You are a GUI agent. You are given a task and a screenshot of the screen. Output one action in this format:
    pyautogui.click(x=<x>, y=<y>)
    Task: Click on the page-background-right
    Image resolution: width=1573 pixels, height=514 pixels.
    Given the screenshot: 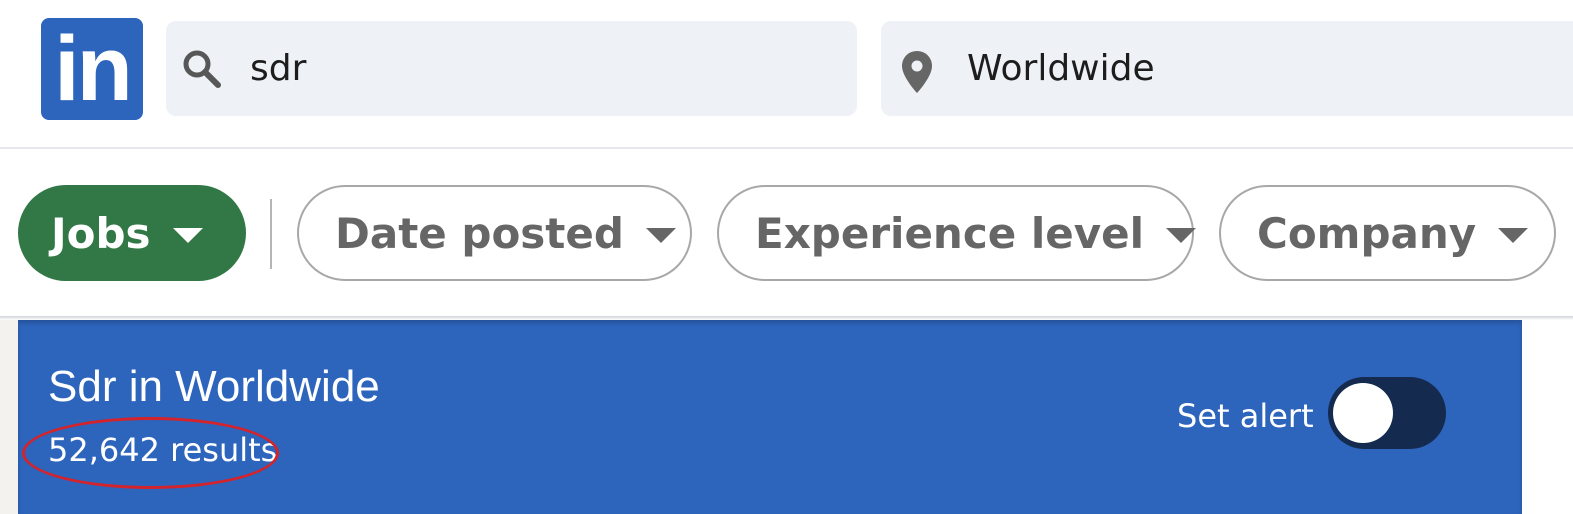 What is the action you would take?
    pyautogui.click(x=1547, y=417)
    